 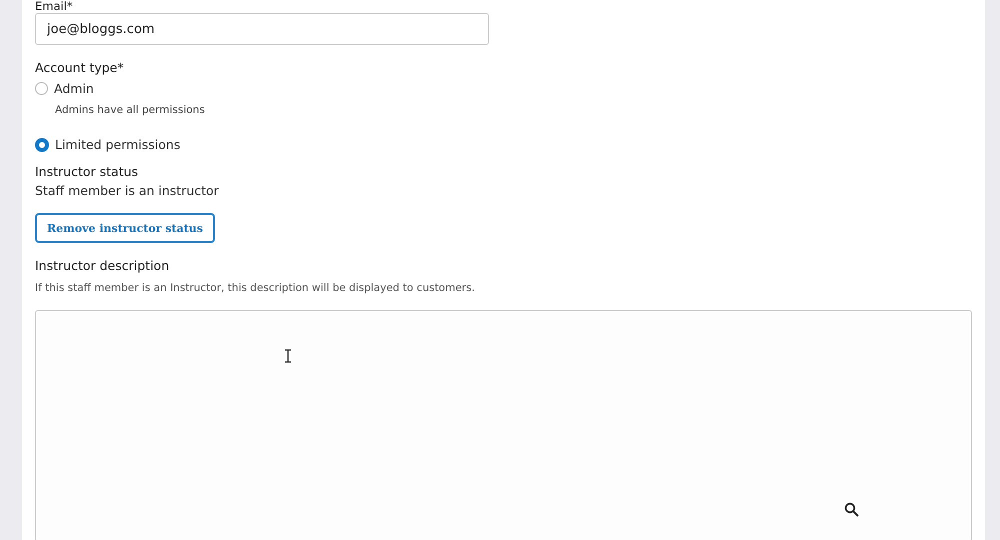 I want to click on text-cursor-icon, so click(x=288, y=356).